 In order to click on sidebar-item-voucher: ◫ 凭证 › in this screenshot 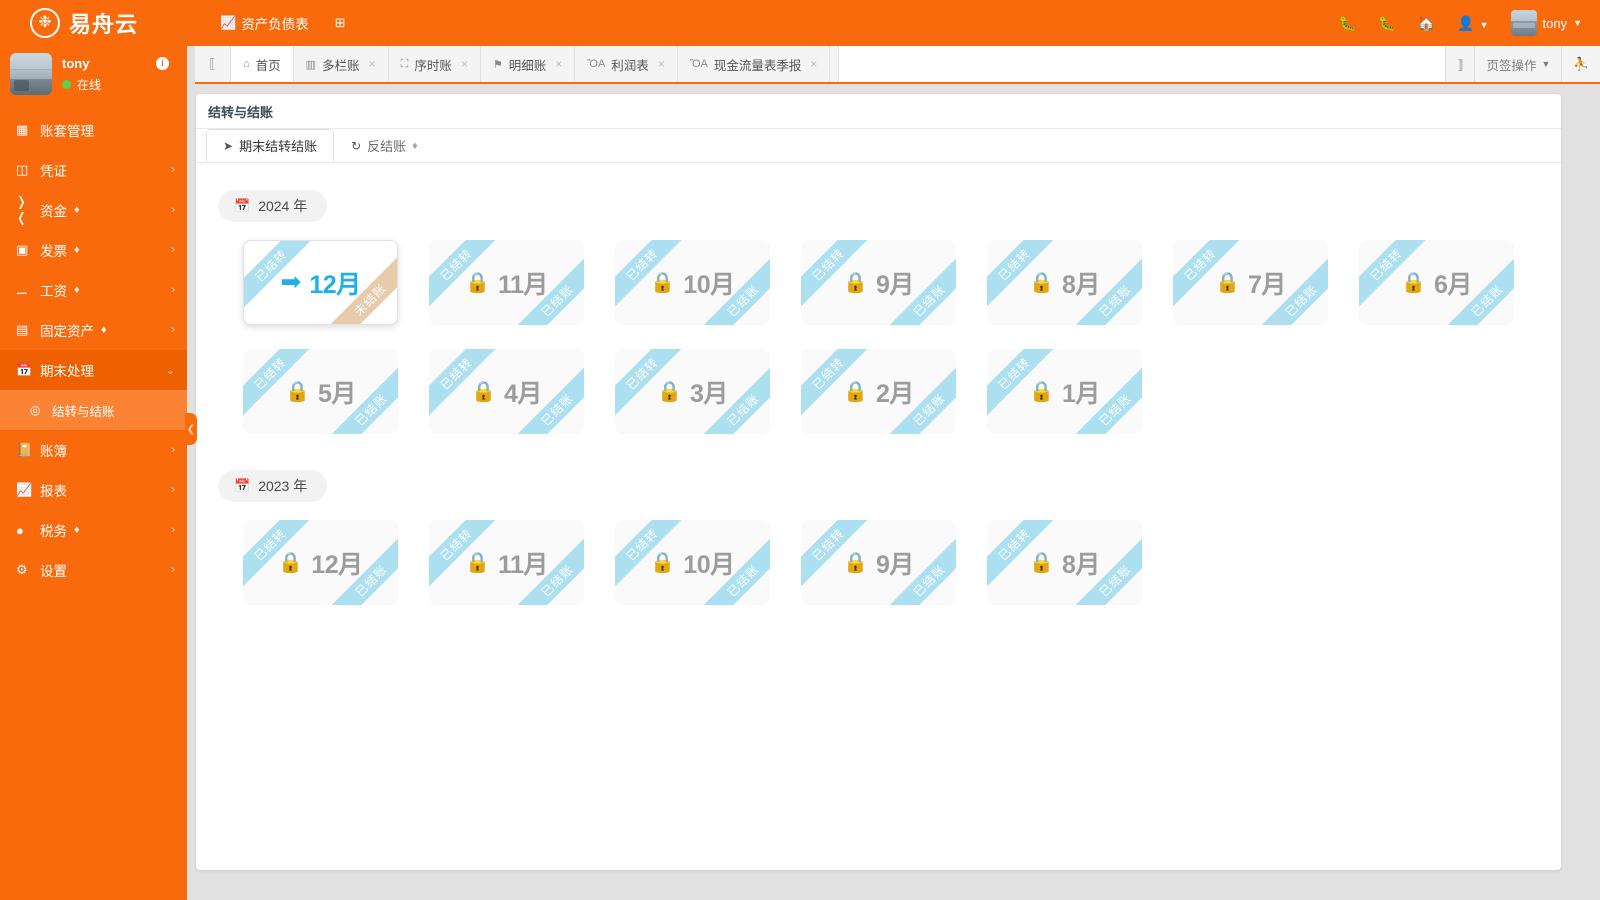, I will do `click(93, 170)`.